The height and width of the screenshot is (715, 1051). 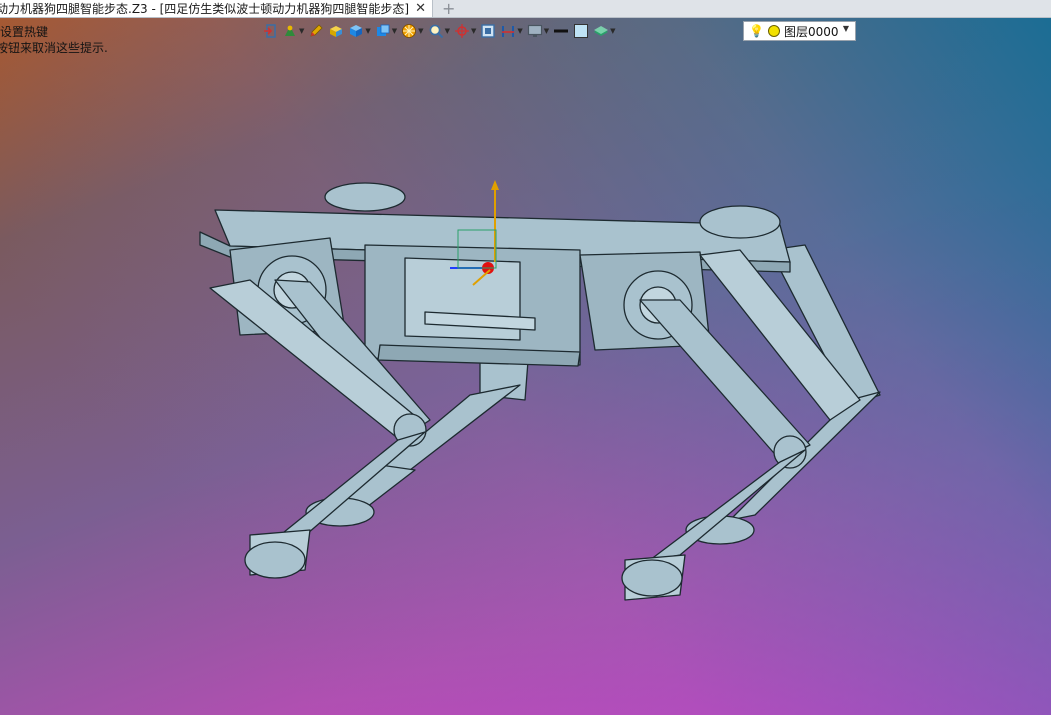 I want to click on view-toolbar: ▼ ▼ ▼ ▼ ▼ ▼ ▼ ▼ ▼, so click(x=441, y=31).